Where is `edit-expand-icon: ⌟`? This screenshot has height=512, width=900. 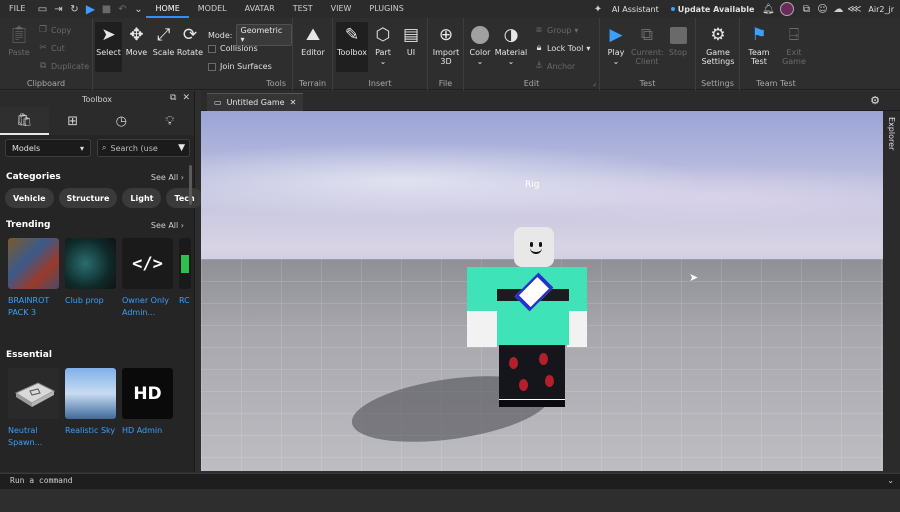 edit-expand-icon: ⌟ is located at coordinates (594, 83).